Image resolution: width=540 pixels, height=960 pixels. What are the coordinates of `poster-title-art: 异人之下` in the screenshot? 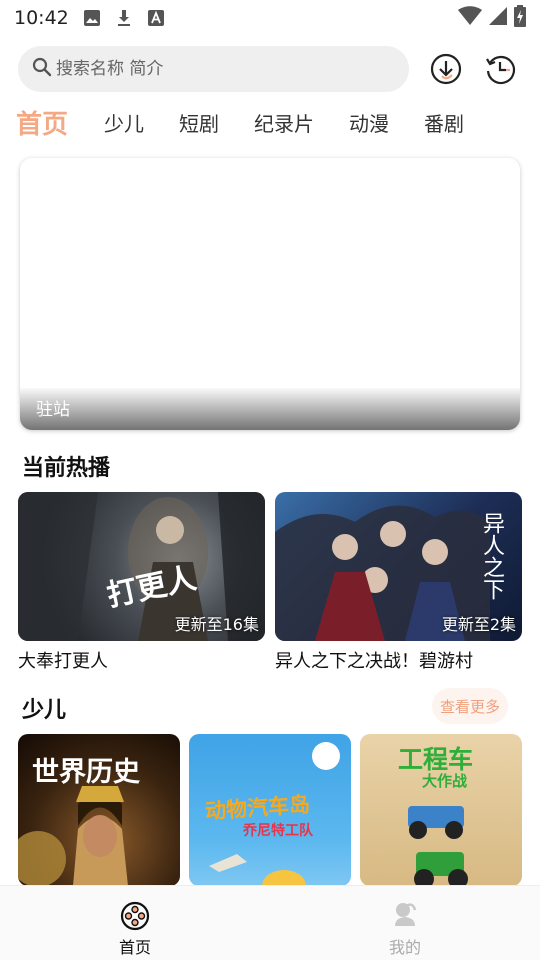 It's located at (491, 556).